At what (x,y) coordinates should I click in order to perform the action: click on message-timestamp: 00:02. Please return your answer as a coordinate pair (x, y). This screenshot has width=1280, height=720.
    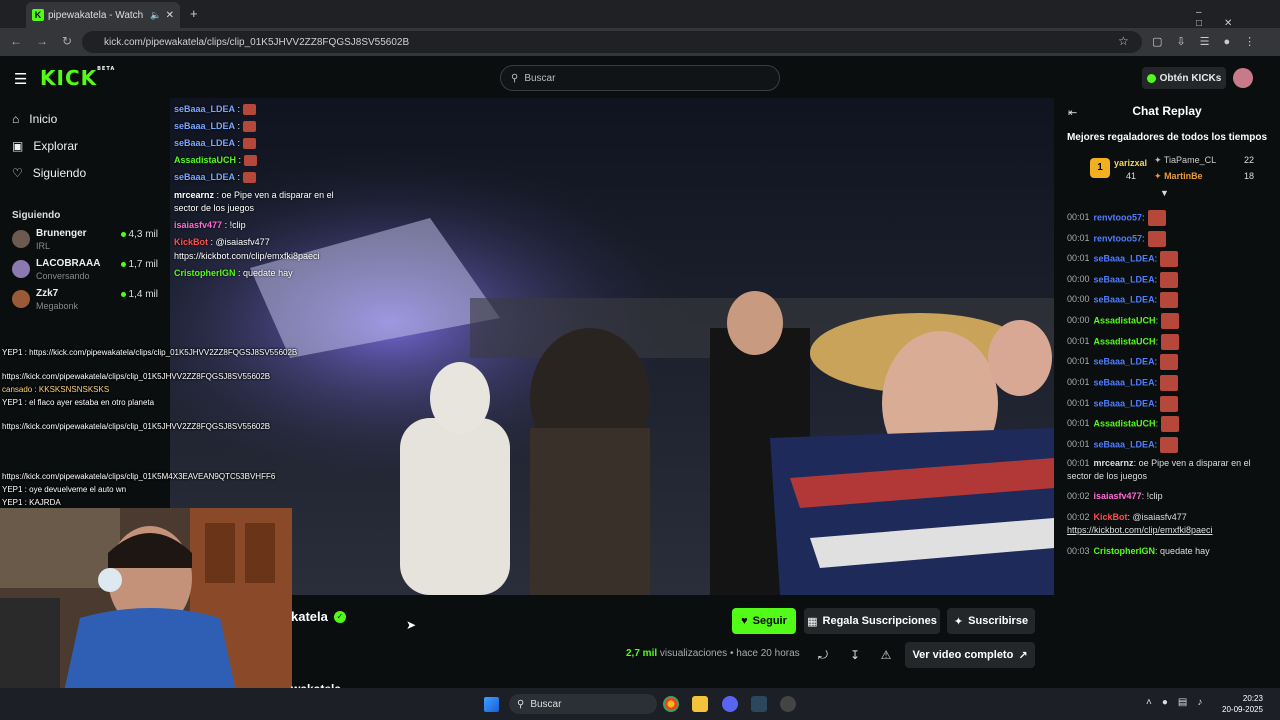
    Looking at the image, I should click on (1078, 517).